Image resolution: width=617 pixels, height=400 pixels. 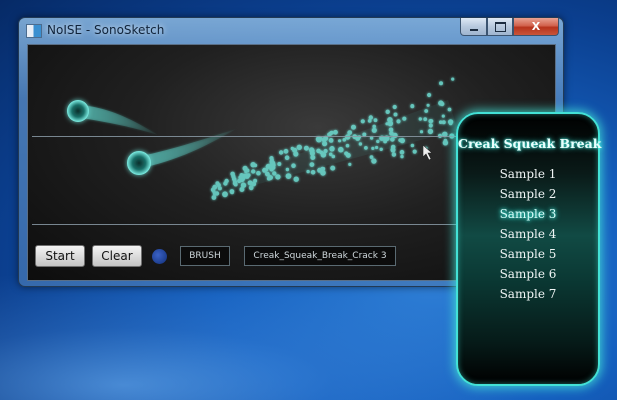 I want to click on close-button: X, so click(x=536, y=27).